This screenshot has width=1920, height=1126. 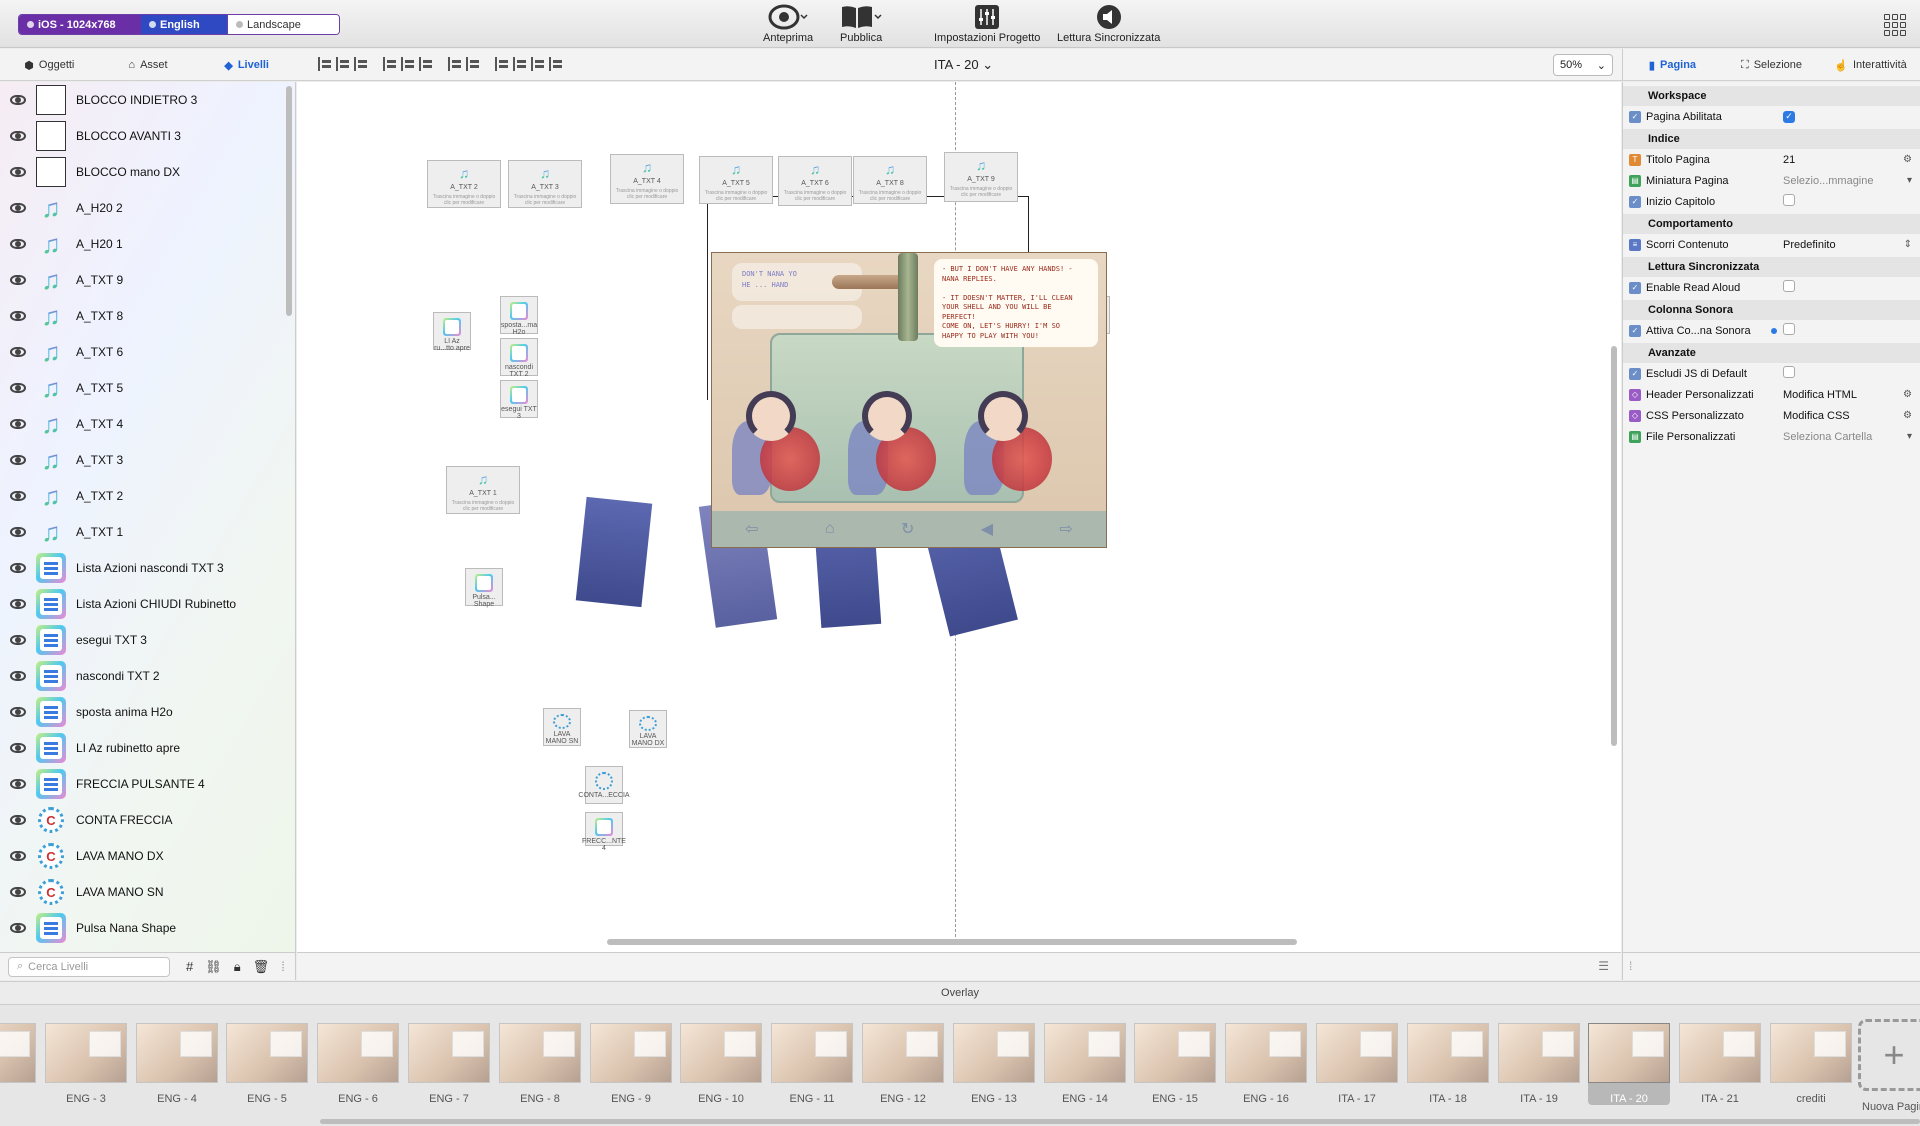 What do you see at coordinates (540, 1064) in the screenshot?
I see `page-thumbnail: ENG - 8` at bounding box center [540, 1064].